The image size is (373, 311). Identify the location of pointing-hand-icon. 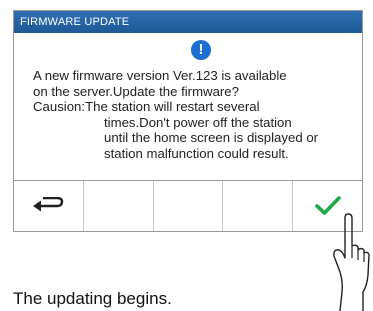
(351, 262).